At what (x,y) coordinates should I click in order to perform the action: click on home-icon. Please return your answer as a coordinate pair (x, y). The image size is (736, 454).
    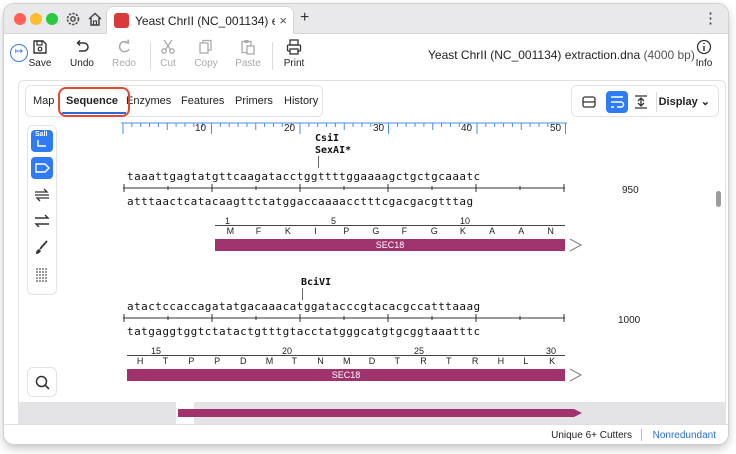
    Looking at the image, I should click on (95, 19).